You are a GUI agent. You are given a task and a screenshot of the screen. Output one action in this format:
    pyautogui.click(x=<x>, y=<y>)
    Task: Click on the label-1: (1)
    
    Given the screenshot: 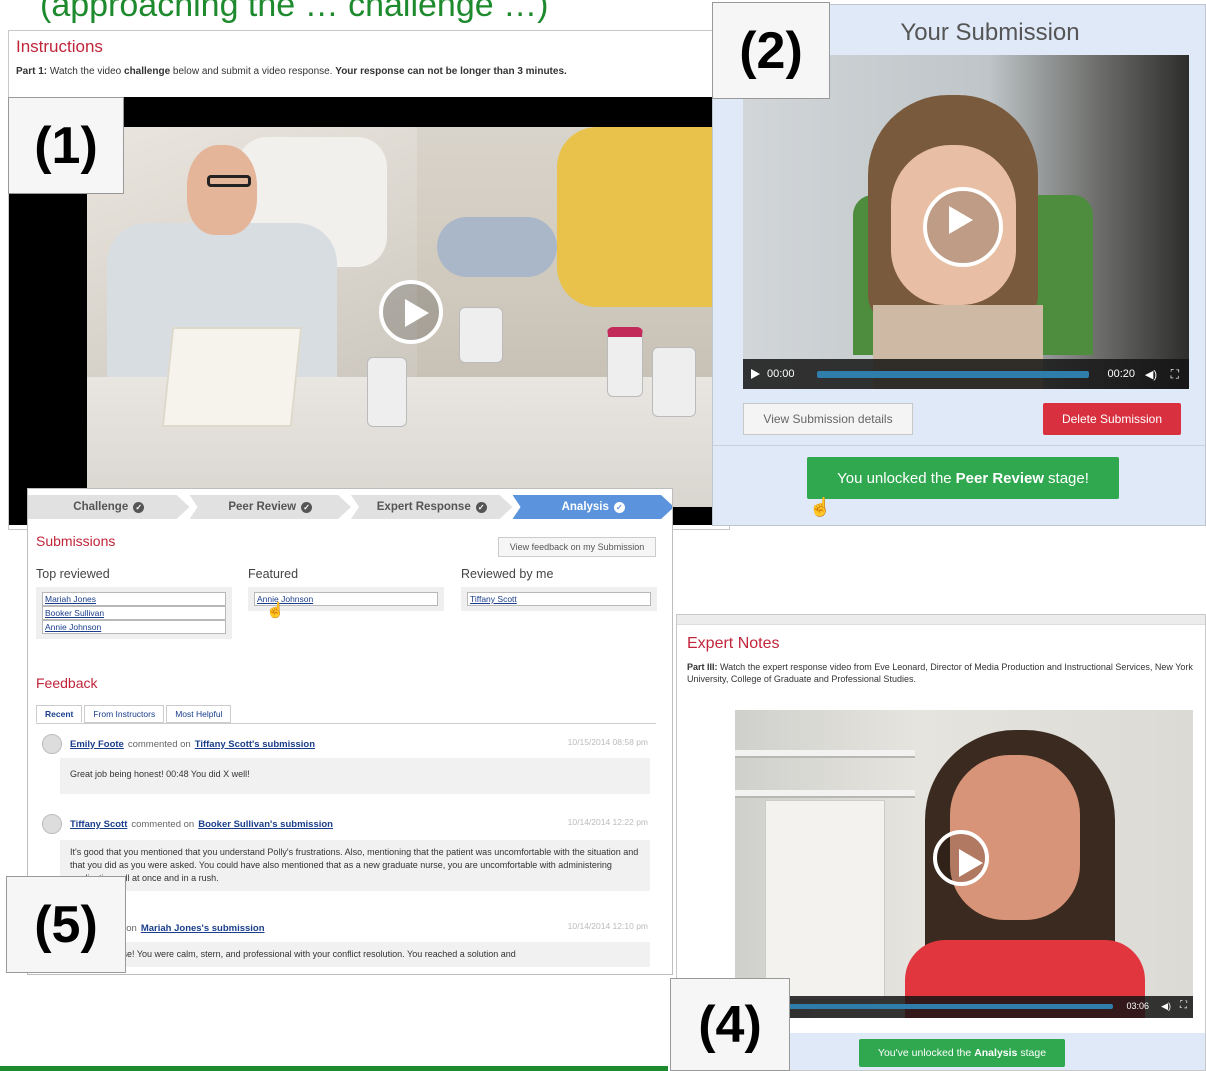 What is the action you would take?
    pyautogui.click(x=66, y=145)
    